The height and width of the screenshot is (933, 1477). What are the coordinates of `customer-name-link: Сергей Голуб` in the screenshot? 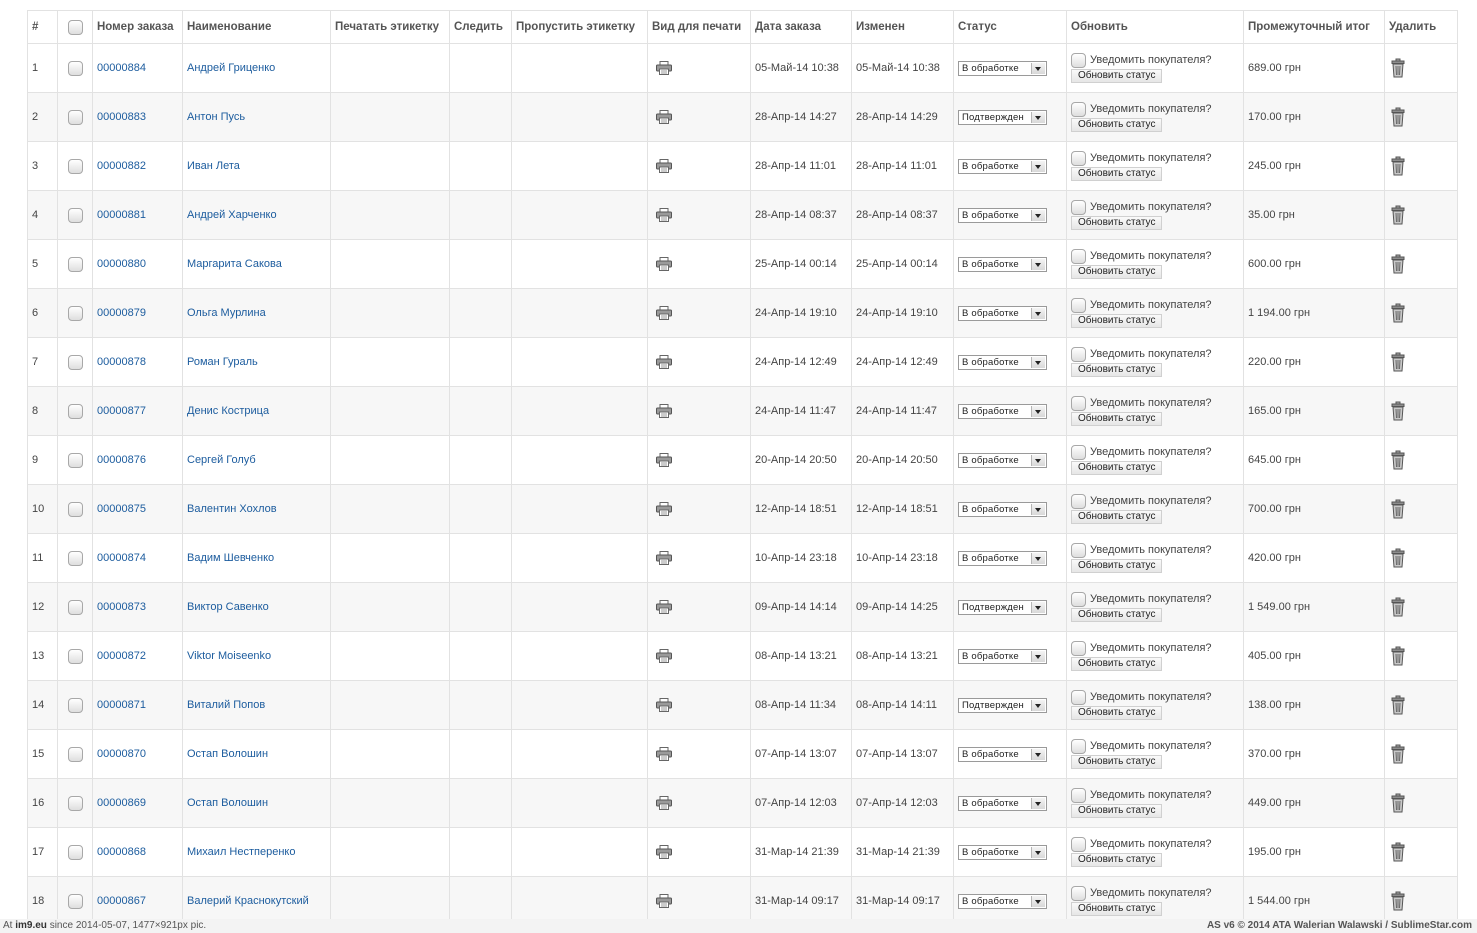 It's located at (221, 460).